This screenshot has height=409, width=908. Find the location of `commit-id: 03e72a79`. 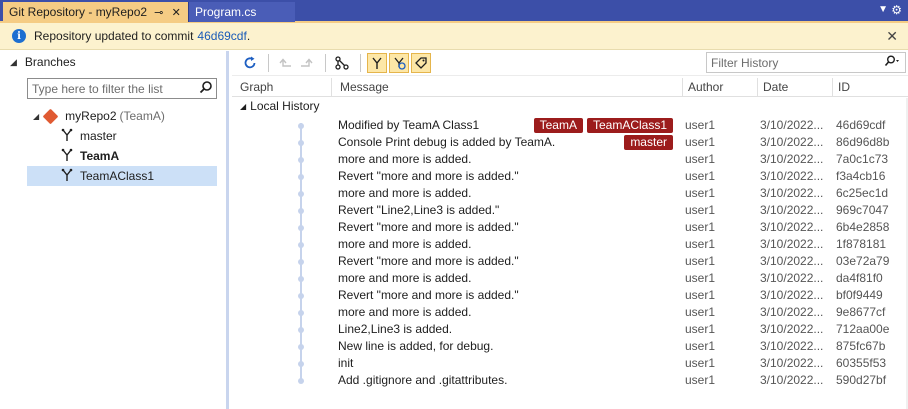

commit-id: 03e72a79 is located at coordinates (863, 261).